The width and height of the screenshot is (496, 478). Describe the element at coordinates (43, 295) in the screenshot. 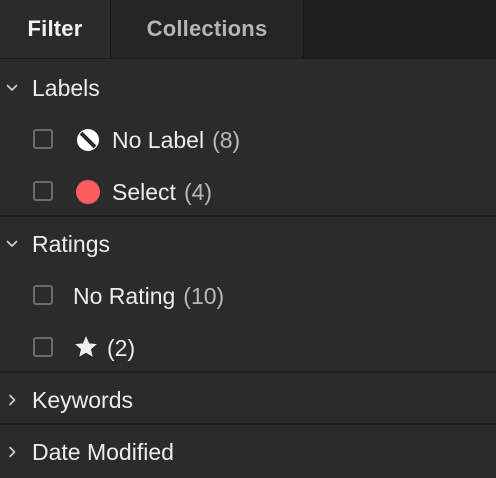

I see `no-rating-checkbox` at that location.